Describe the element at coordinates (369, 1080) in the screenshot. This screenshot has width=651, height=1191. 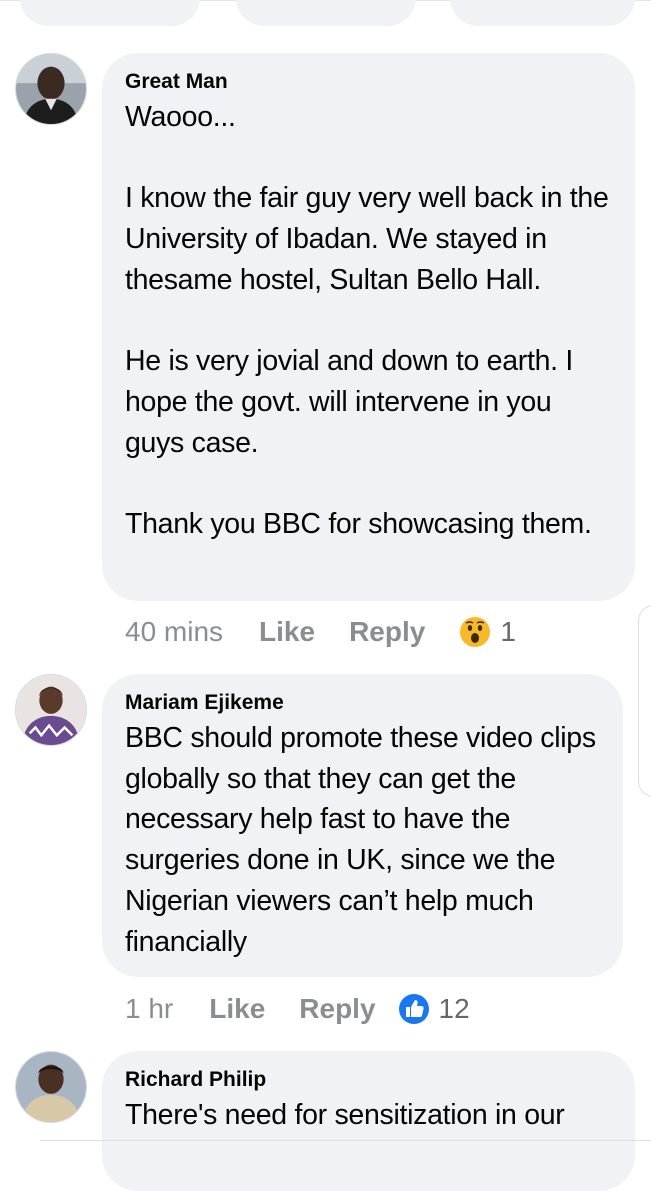
I see `comment-author: Richard Philip` at that location.